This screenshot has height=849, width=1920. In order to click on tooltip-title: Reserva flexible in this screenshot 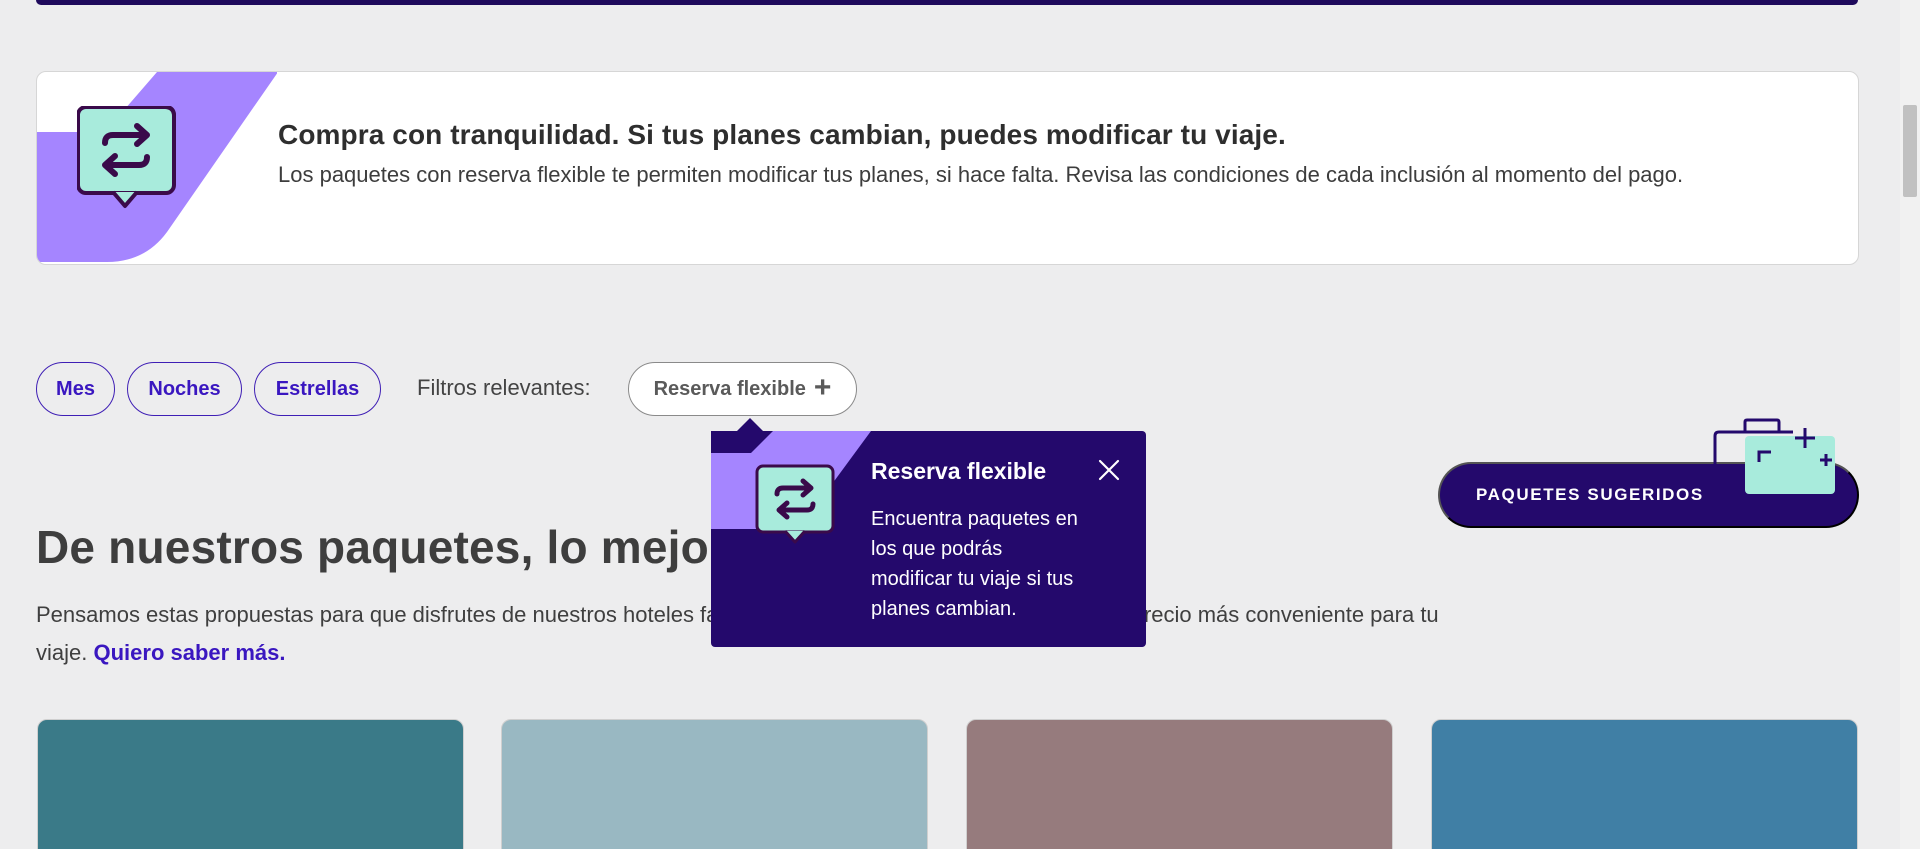, I will do `click(959, 471)`.